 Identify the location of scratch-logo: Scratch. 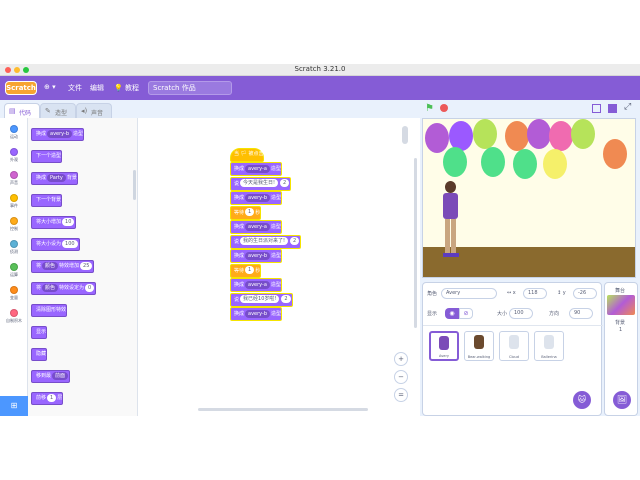
(21, 88).